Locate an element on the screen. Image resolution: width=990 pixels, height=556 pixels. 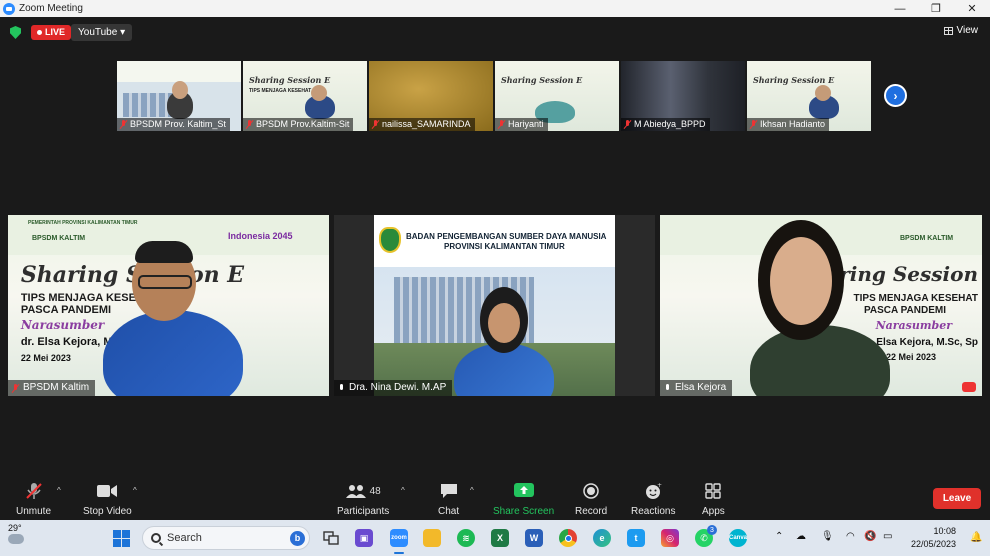
apps-icon is located at coordinates (713, 491).